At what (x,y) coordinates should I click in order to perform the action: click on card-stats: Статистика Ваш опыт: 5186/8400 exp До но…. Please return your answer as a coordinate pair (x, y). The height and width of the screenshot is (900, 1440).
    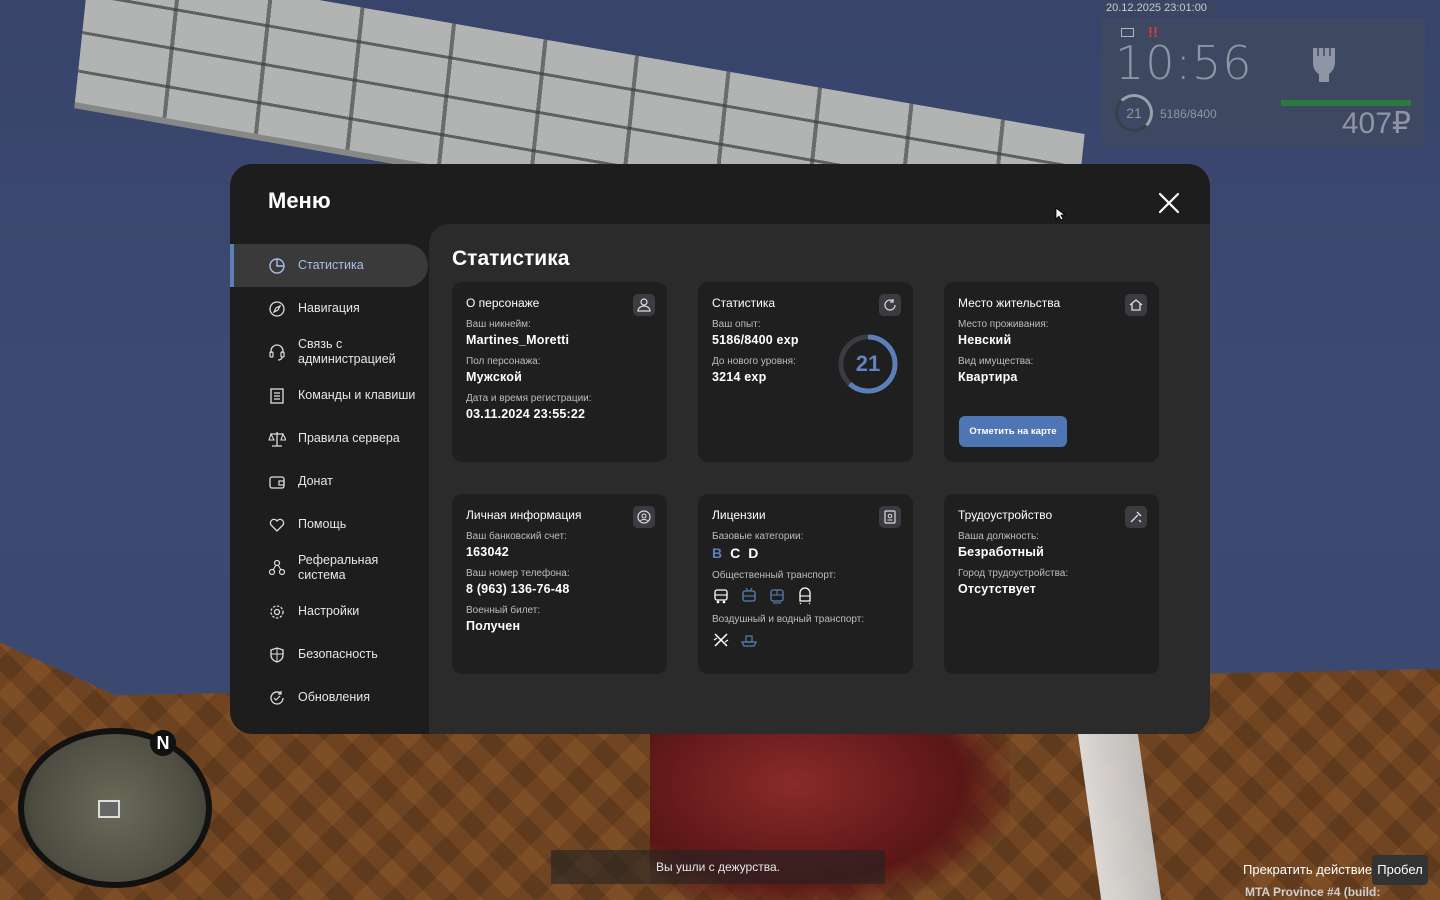
    Looking at the image, I should click on (805, 372).